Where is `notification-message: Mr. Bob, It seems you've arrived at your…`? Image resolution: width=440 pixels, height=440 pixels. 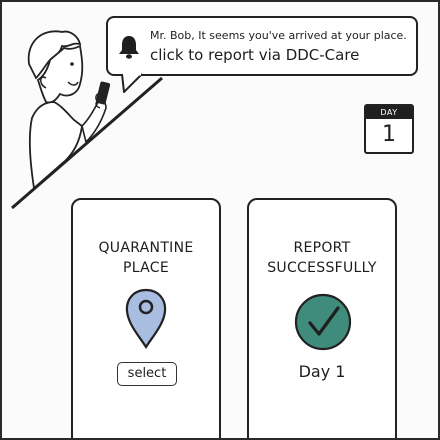 notification-message: Mr. Bob, It seems you've arrived at your… is located at coordinates (278, 35).